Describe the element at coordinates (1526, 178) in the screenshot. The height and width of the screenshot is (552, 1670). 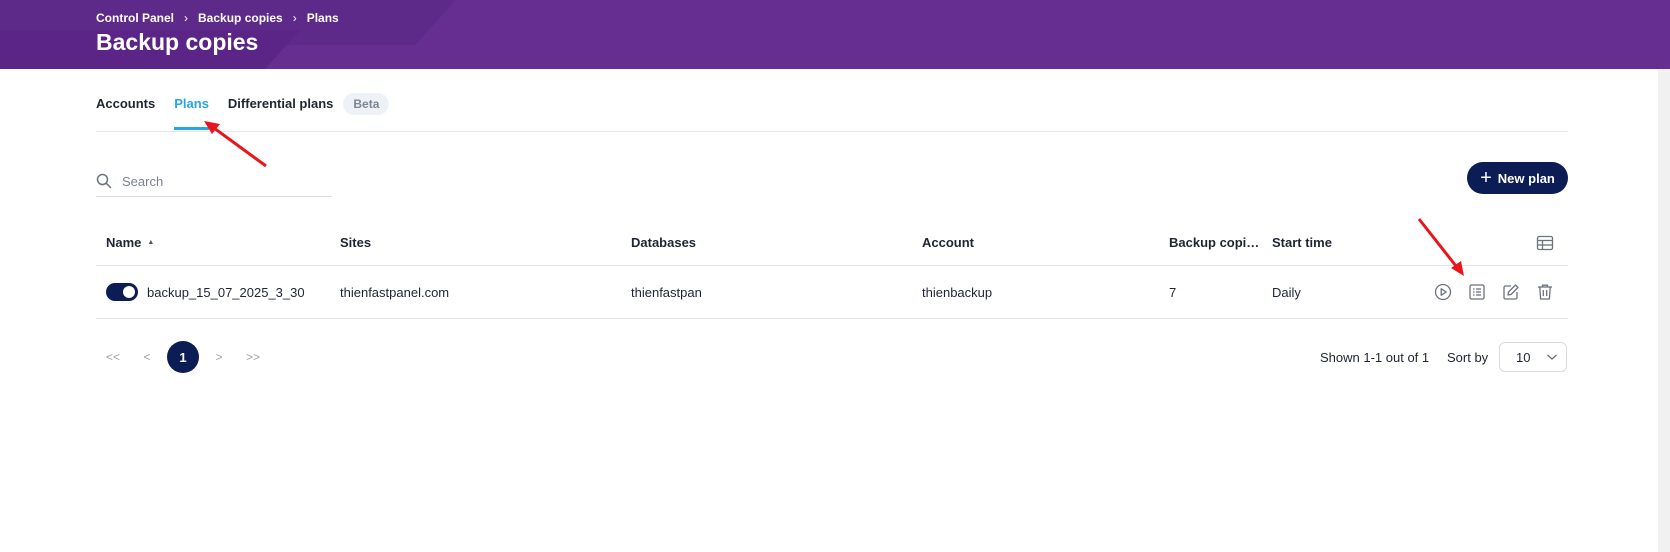
I see `new-plan-label: New plan` at that location.